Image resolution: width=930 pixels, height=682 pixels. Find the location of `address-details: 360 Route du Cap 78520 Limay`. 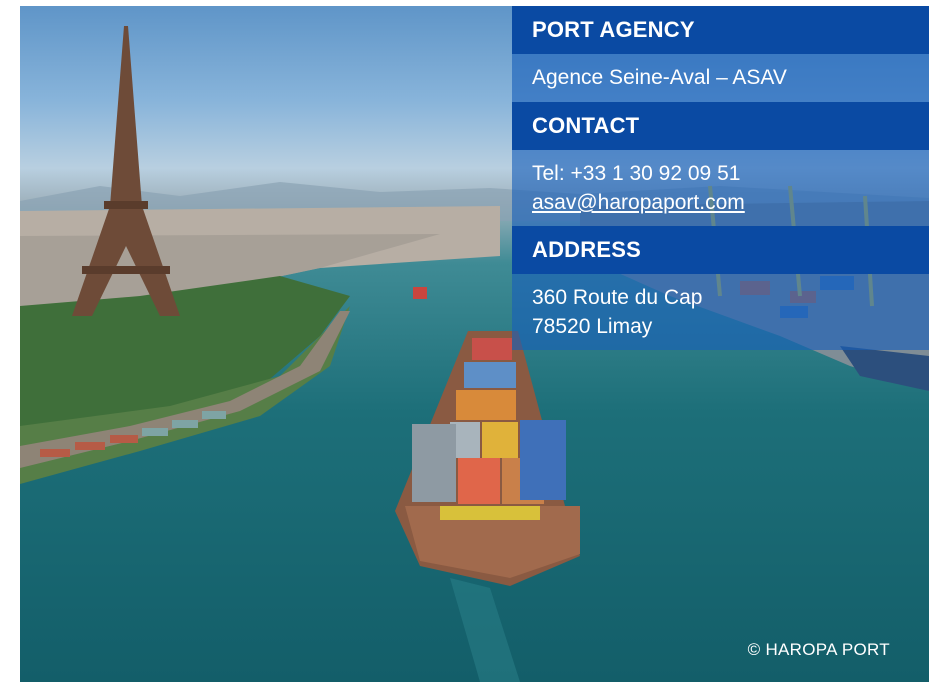

address-details: 360 Route du Cap 78520 Limay is located at coordinates (720, 312).